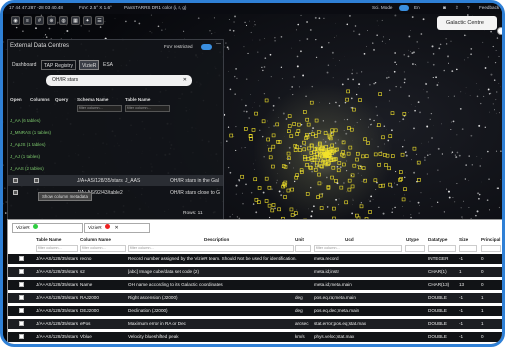 This screenshot has height=347, width=505. What do you see at coordinates (415, 248) in the screenshot?
I see `filter-utype` at bounding box center [415, 248].